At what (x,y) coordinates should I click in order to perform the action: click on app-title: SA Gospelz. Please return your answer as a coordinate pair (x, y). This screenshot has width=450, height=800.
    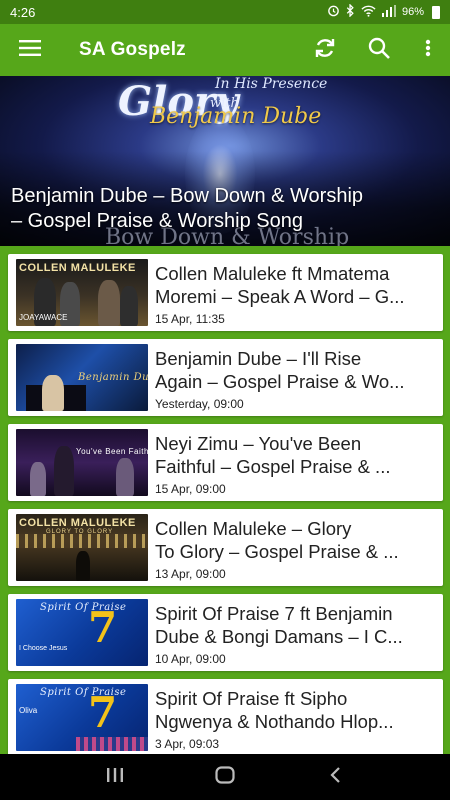
    Looking at the image, I should click on (132, 49).